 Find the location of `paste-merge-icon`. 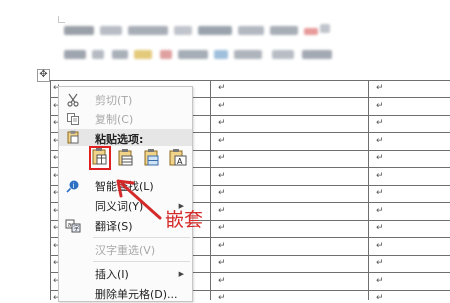

paste-merge-icon is located at coordinates (126, 159).